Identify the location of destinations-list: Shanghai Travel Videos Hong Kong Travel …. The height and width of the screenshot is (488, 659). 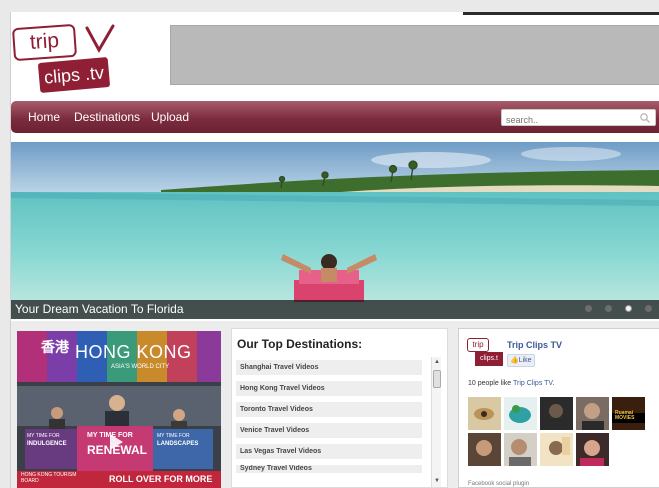
(329, 419).